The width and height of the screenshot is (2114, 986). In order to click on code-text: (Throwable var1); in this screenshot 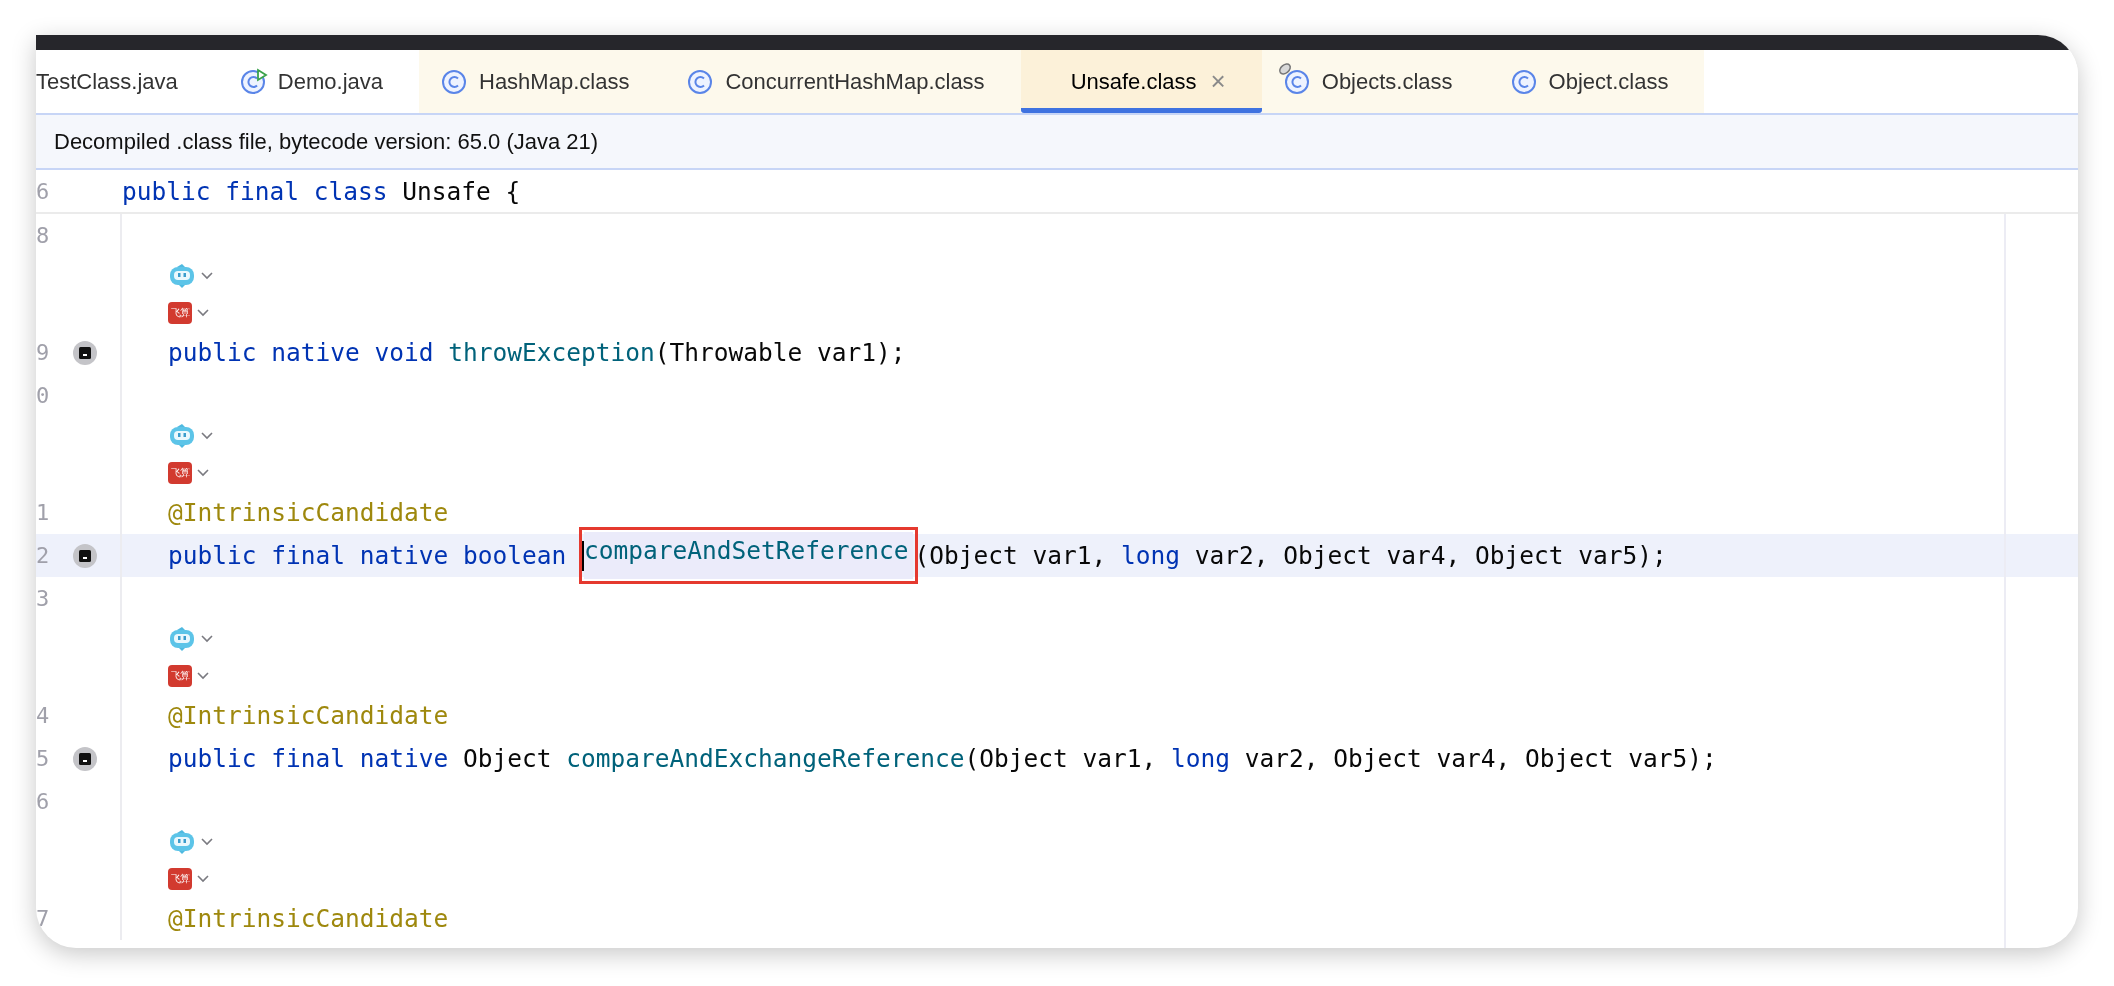, I will do `click(780, 352)`.